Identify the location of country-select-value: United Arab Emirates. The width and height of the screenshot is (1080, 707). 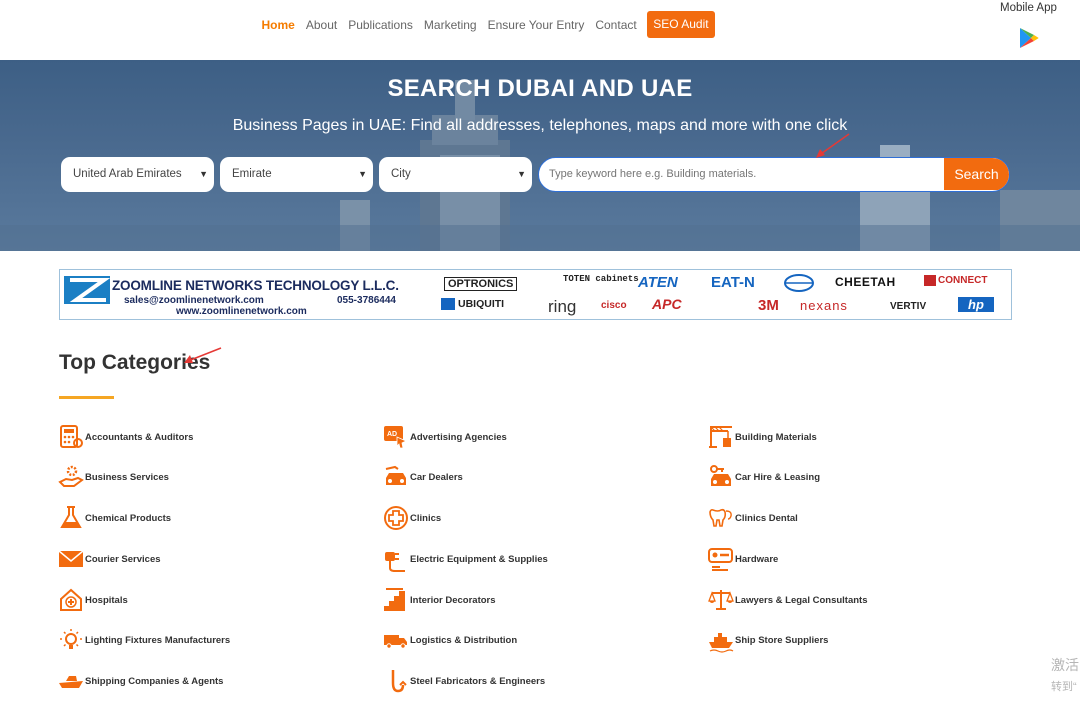
(127, 174).